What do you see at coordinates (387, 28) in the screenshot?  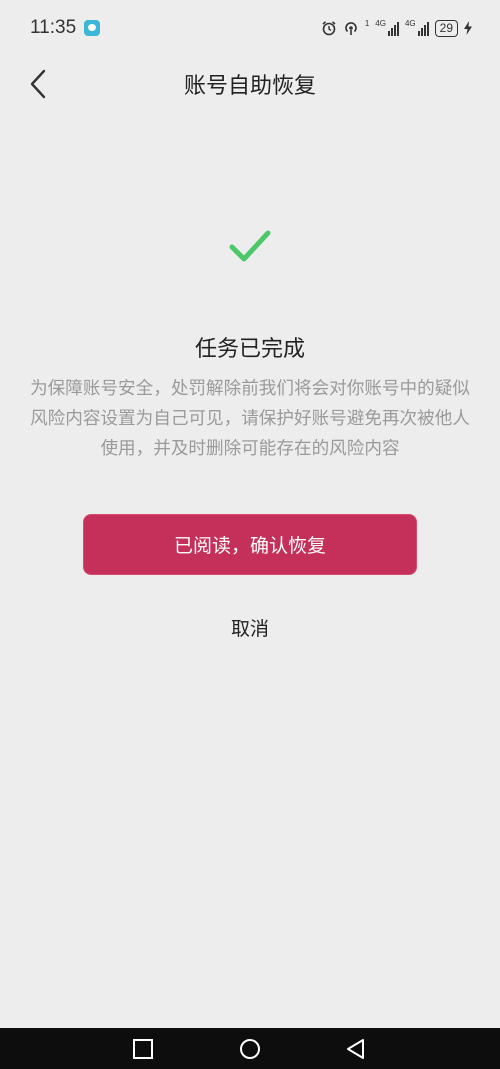 I see `signal-icon-sim1: 4G` at bounding box center [387, 28].